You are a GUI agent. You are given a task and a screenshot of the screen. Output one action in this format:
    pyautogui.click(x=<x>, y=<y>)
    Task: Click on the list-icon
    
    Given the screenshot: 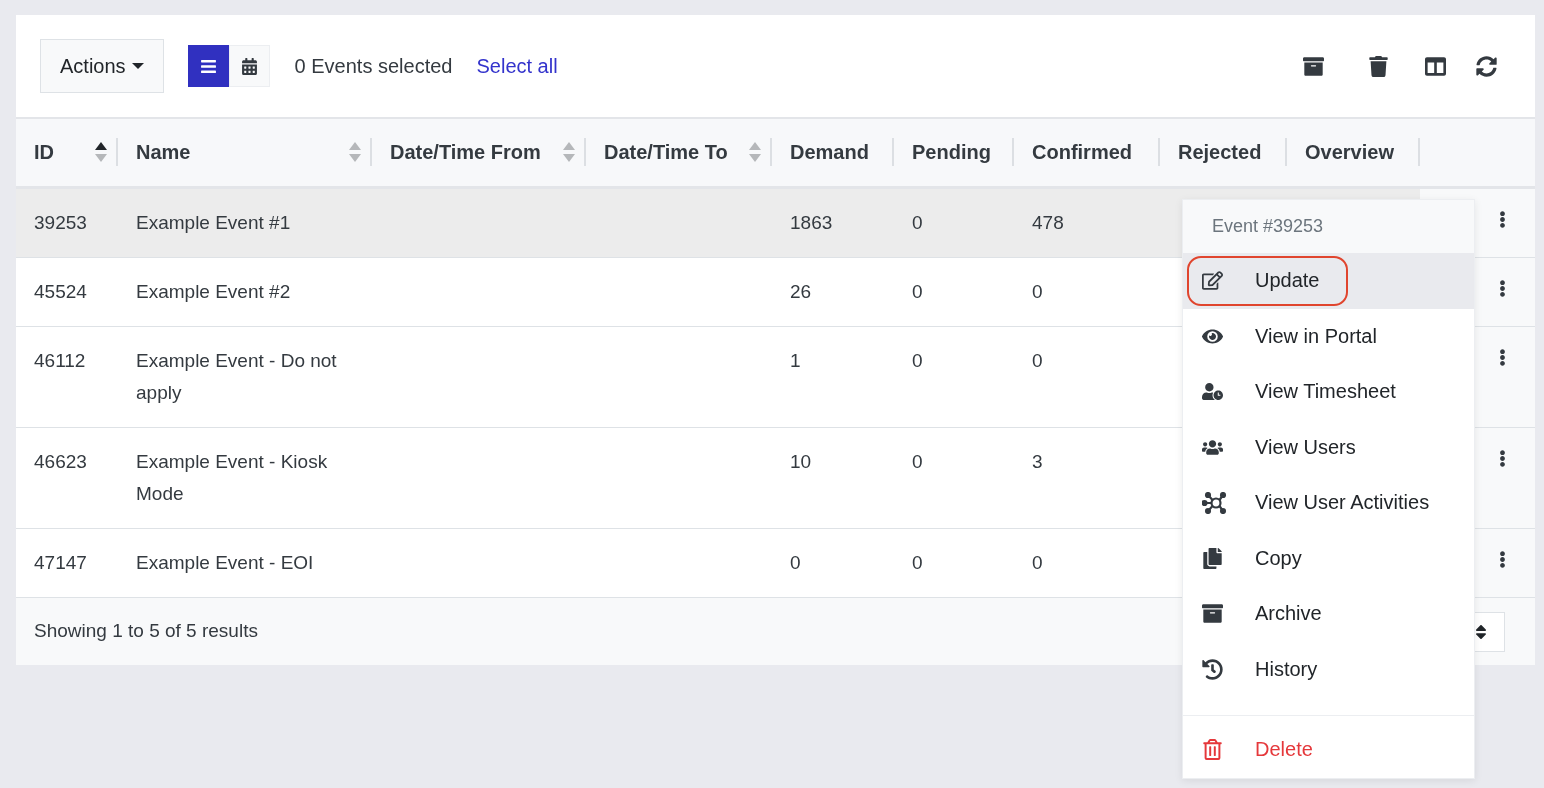 What is the action you would take?
    pyautogui.click(x=208, y=66)
    